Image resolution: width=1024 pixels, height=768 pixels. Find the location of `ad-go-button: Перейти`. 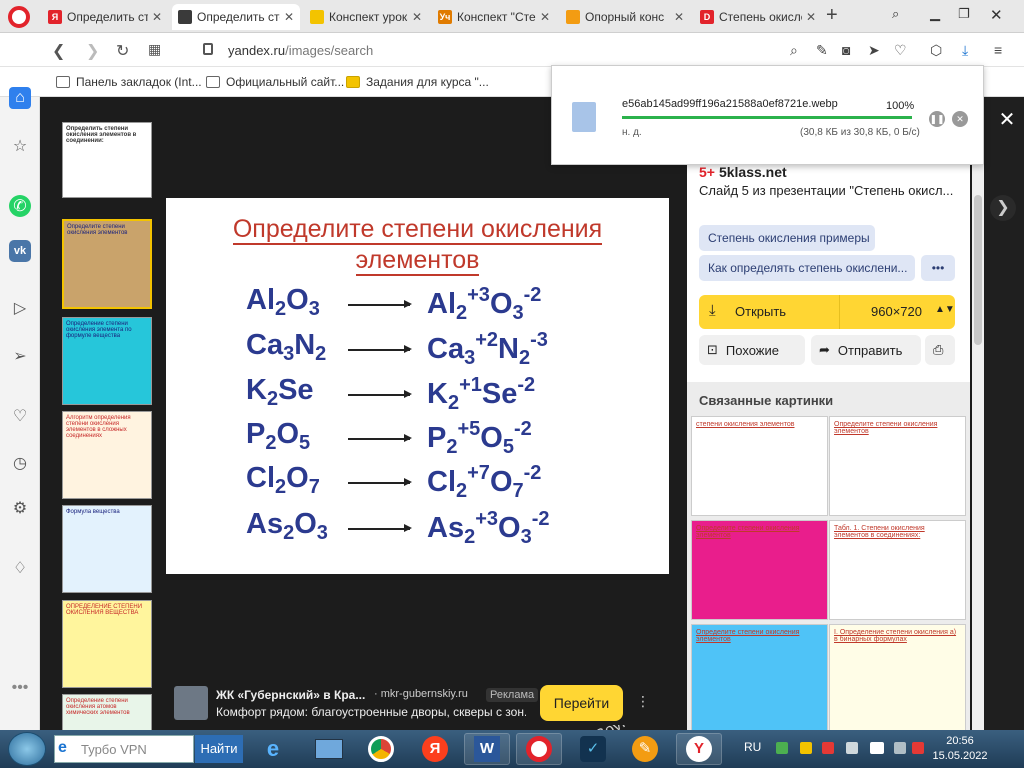

ad-go-button: Перейти is located at coordinates (581, 703).